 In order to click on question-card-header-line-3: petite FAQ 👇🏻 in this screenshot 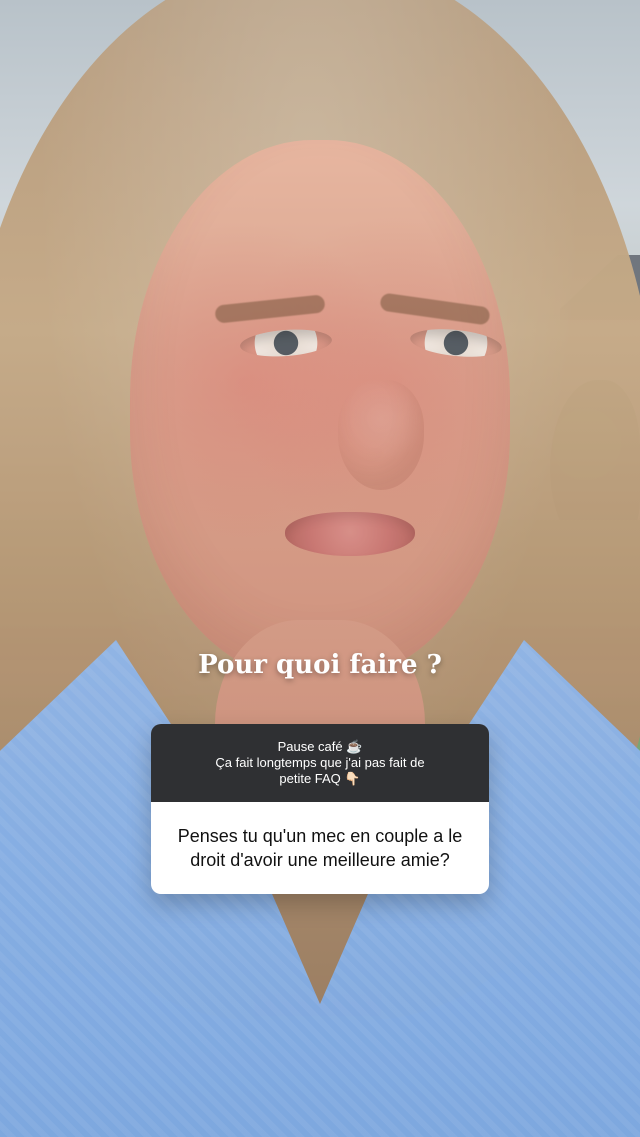, I will do `click(320, 778)`.